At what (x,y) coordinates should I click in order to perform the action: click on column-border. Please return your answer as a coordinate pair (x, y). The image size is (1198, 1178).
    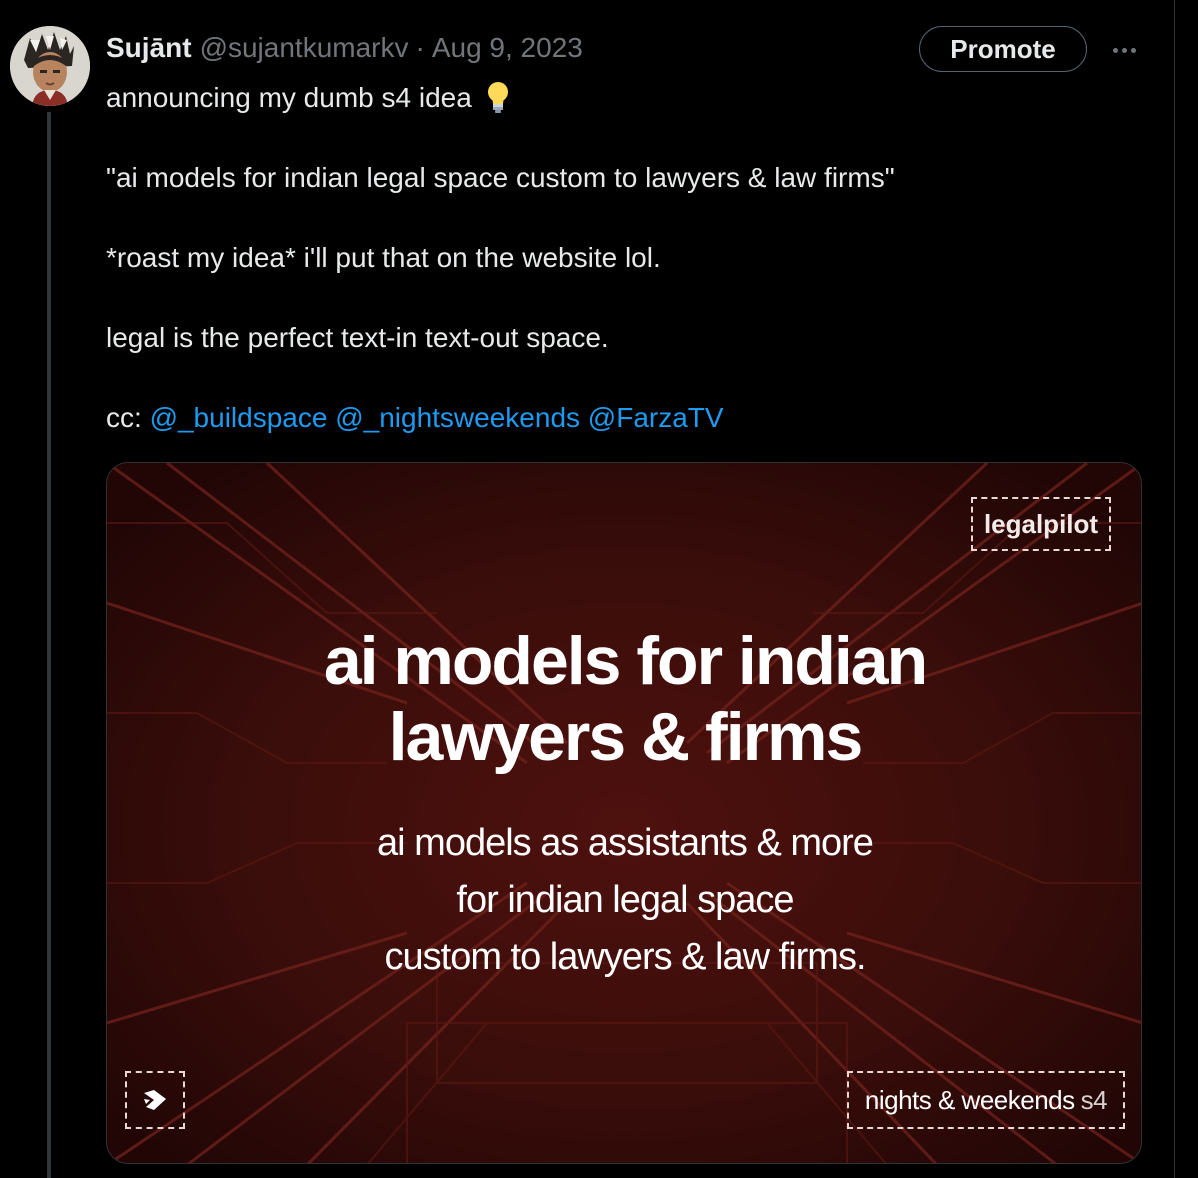
    Looking at the image, I should click on (1174, 589).